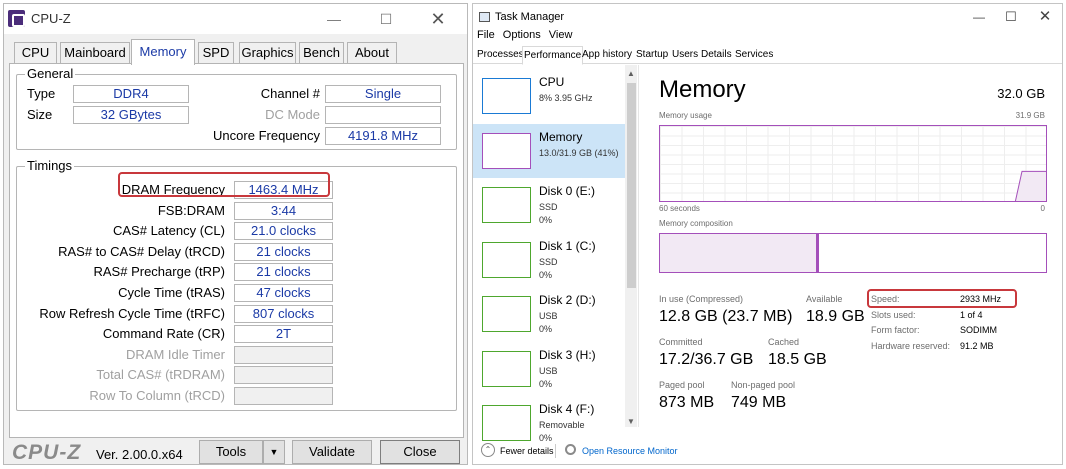 This screenshot has height=469, width=1066. Describe the element at coordinates (95, 53) in the screenshot. I see `tab-mainboard: Mainboard` at that location.